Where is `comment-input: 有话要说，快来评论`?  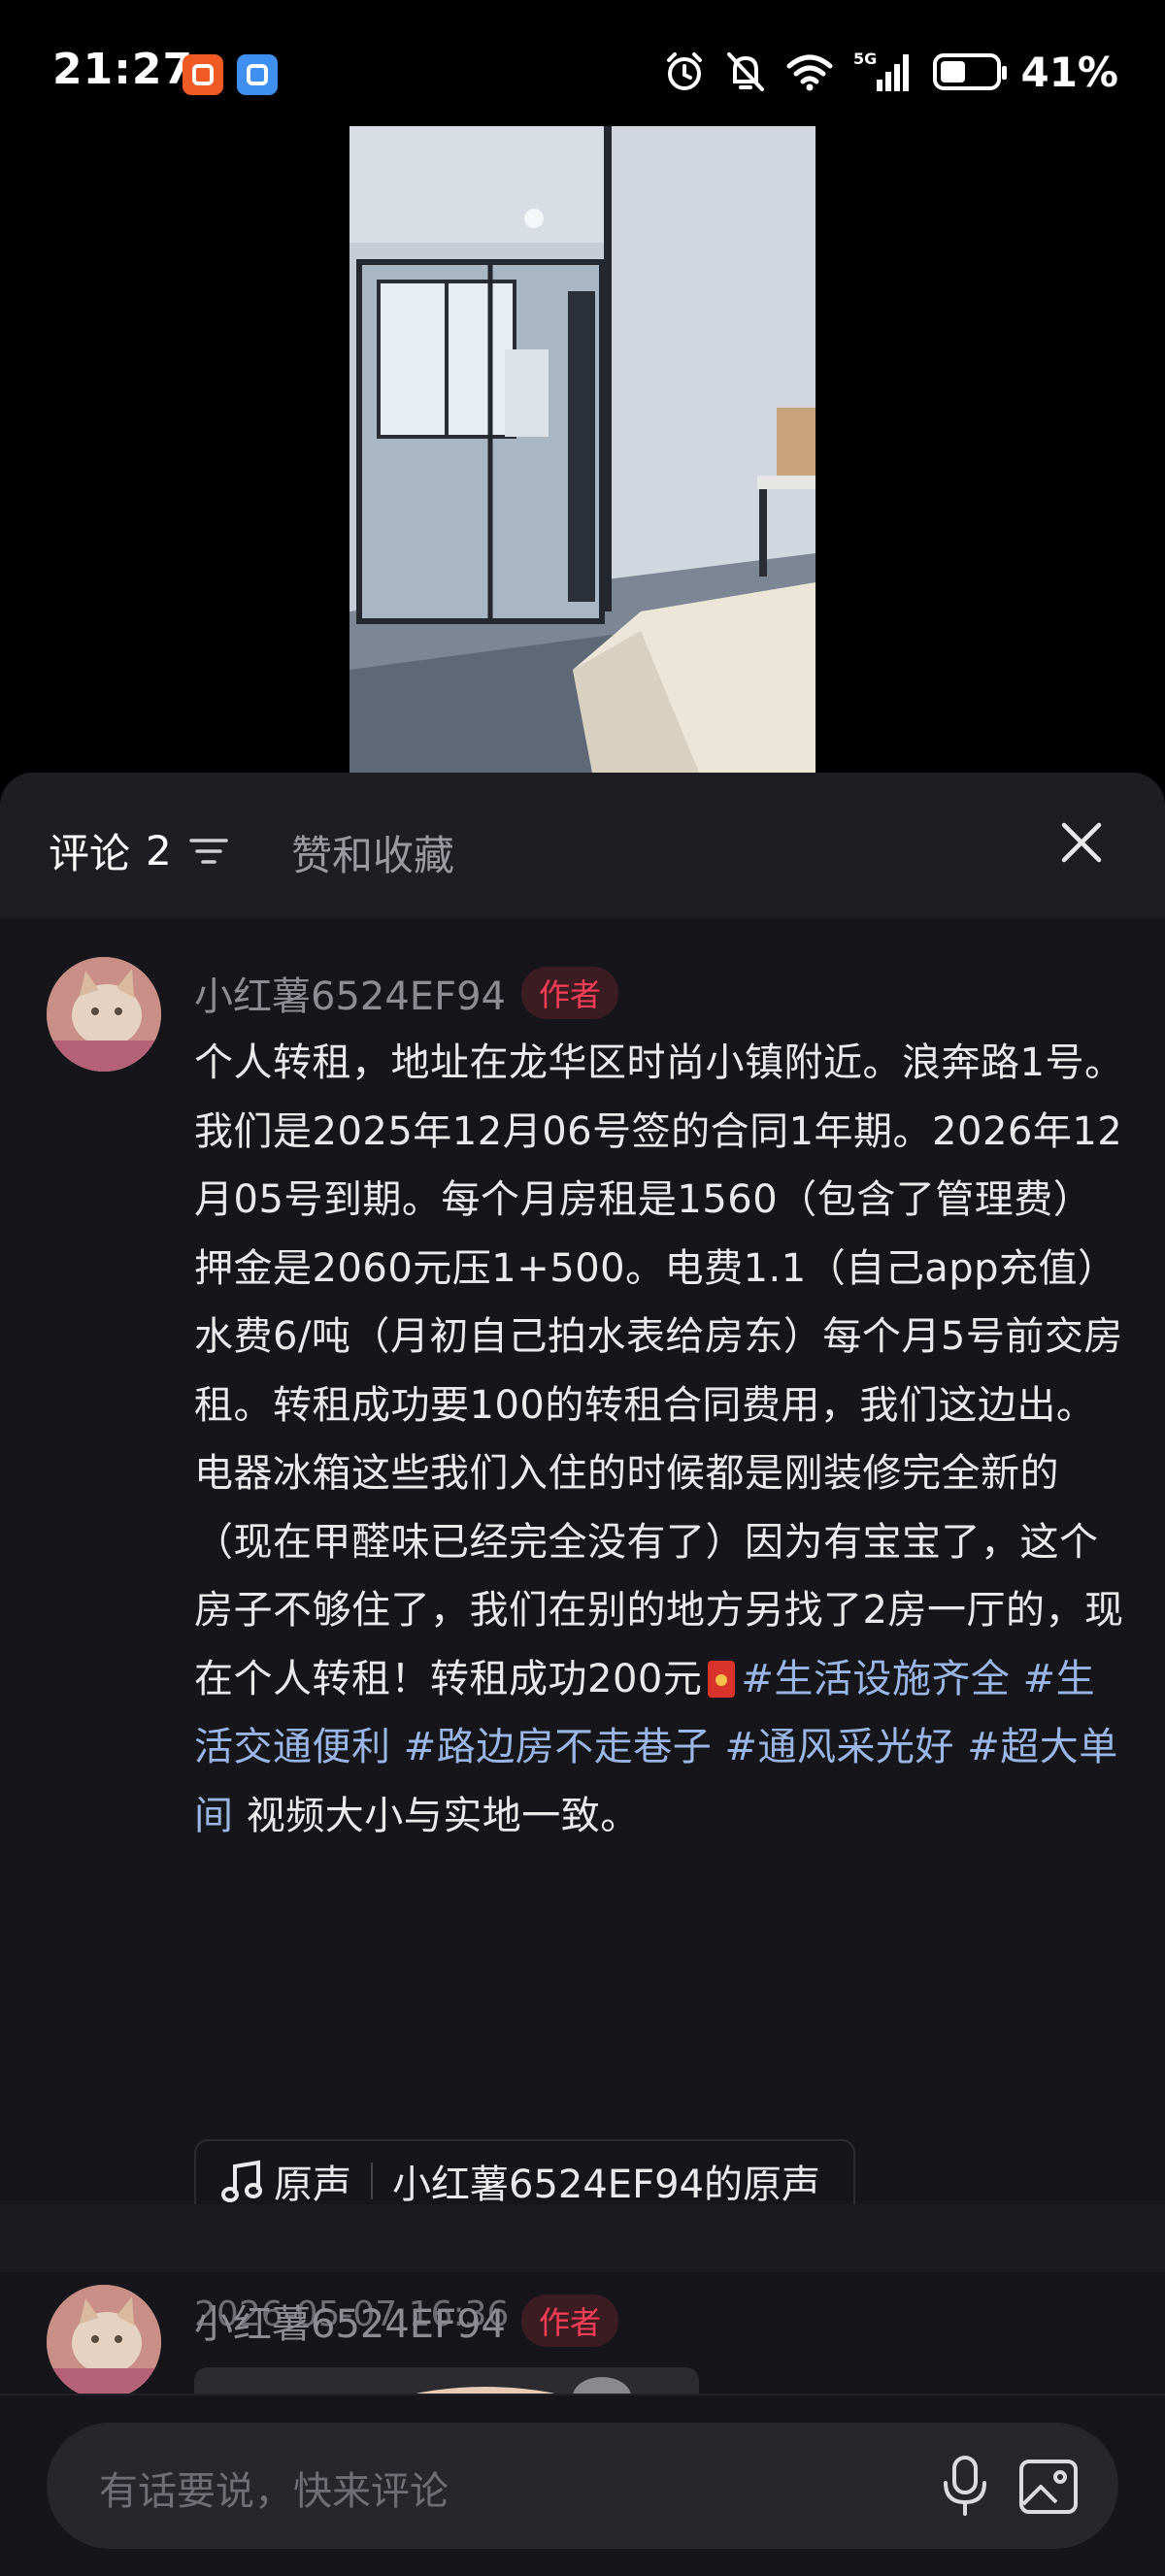
comment-input: 有话要说，快来评论 is located at coordinates (582, 2486).